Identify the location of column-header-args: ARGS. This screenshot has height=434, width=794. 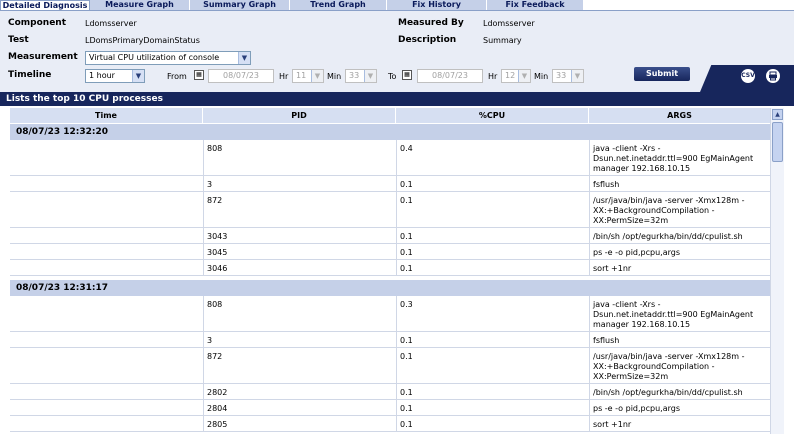
(679, 115).